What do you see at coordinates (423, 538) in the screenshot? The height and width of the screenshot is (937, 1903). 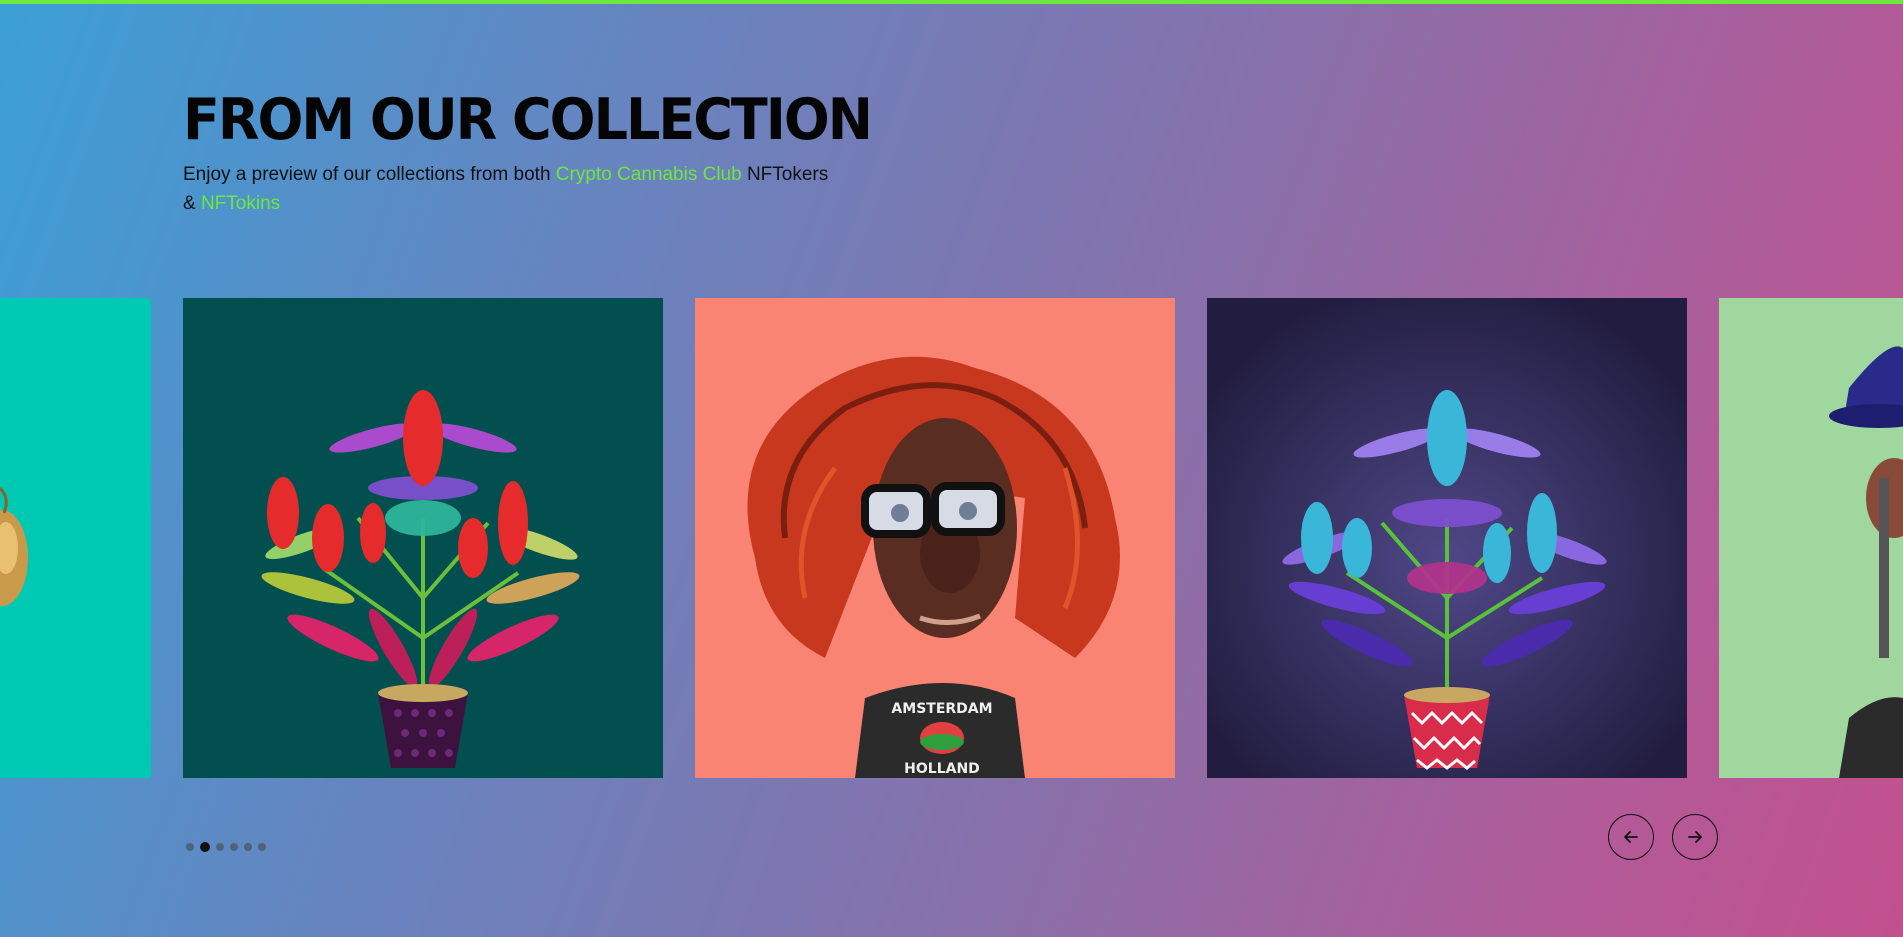 I see `carousel-card-red-cannabis-plant` at bounding box center [423, 538].